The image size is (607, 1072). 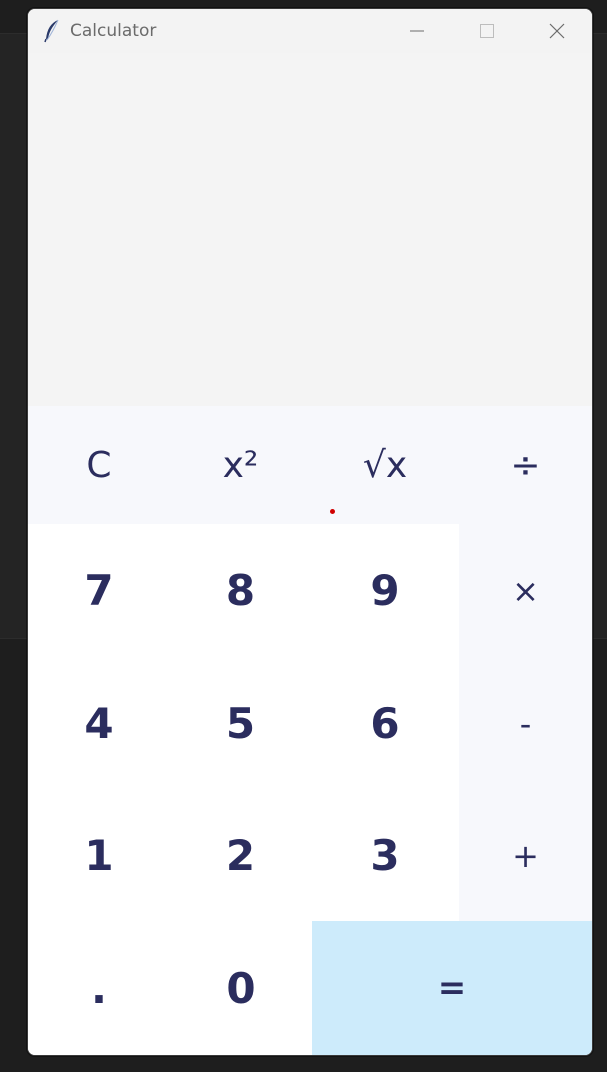 What do you see at coordinates (99, 590) in the screenshot?
I see `digit-7-button: 7` at bounding box center [99, 590].